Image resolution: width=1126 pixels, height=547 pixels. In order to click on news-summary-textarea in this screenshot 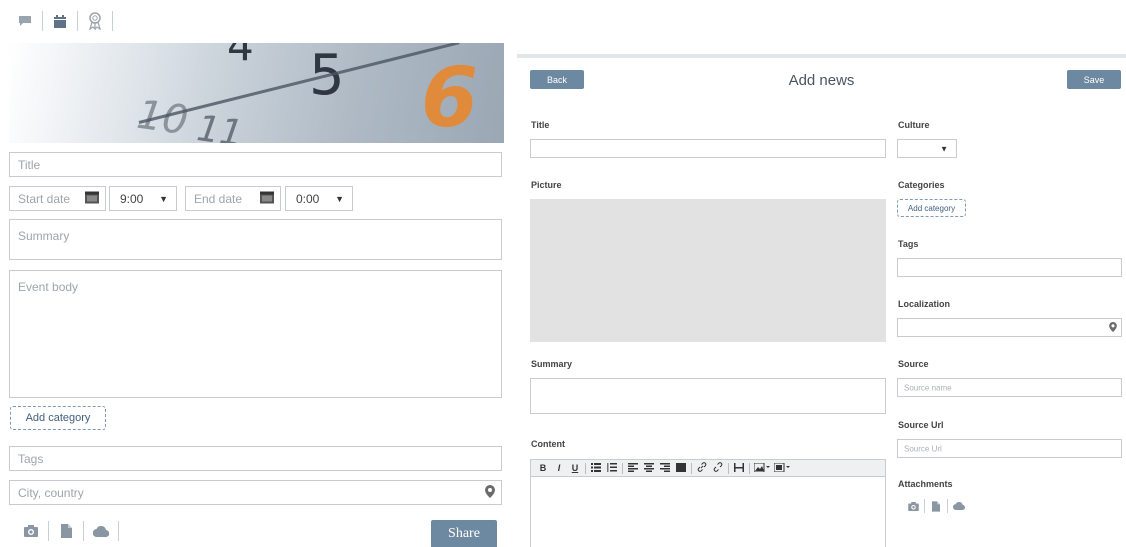, I will do `click(708, 396)`.